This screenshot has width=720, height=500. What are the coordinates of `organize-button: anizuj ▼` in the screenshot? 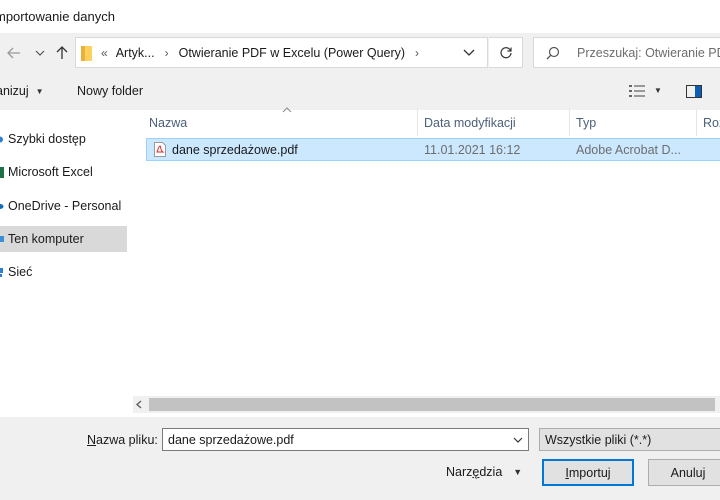 It's located at (22, 91).